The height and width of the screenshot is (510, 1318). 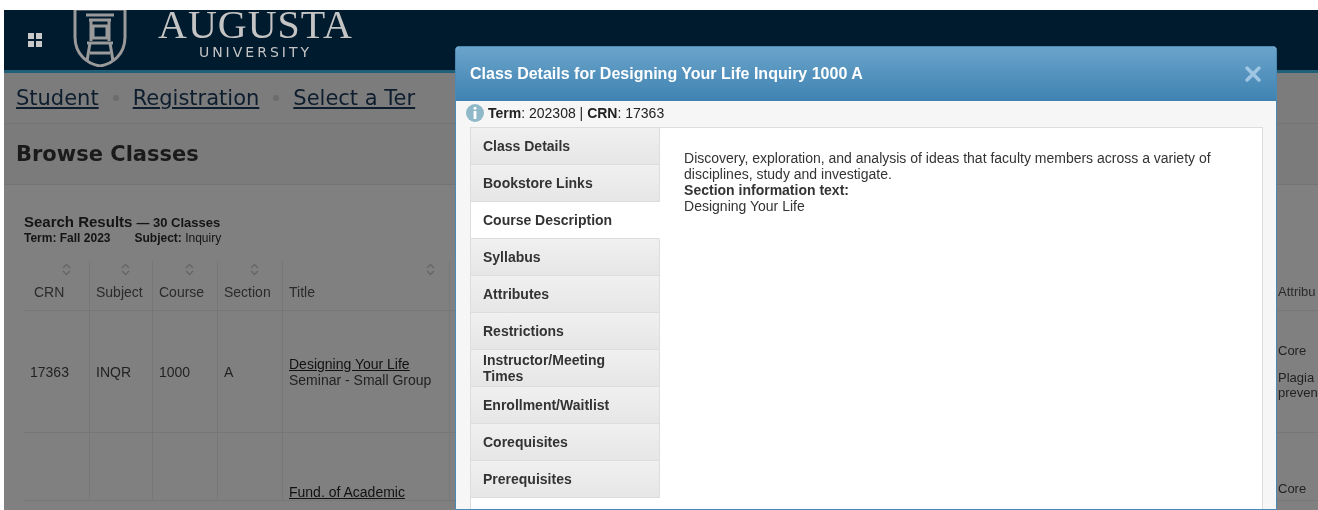 I want to click on breadcrumb-link: Student, so click(x=57, y=98).